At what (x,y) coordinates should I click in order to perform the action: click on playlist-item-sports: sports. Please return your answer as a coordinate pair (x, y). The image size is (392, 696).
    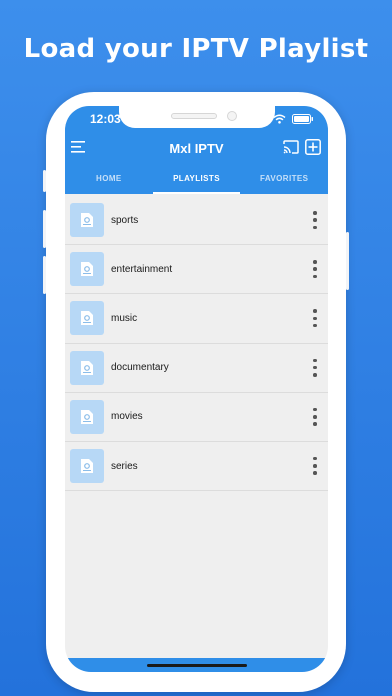
    Looking at the image, I should click on (196, 221).